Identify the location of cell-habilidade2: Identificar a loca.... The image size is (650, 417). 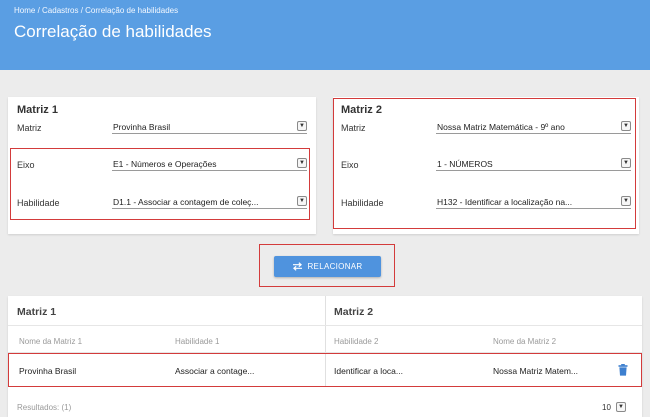
(368, 371).